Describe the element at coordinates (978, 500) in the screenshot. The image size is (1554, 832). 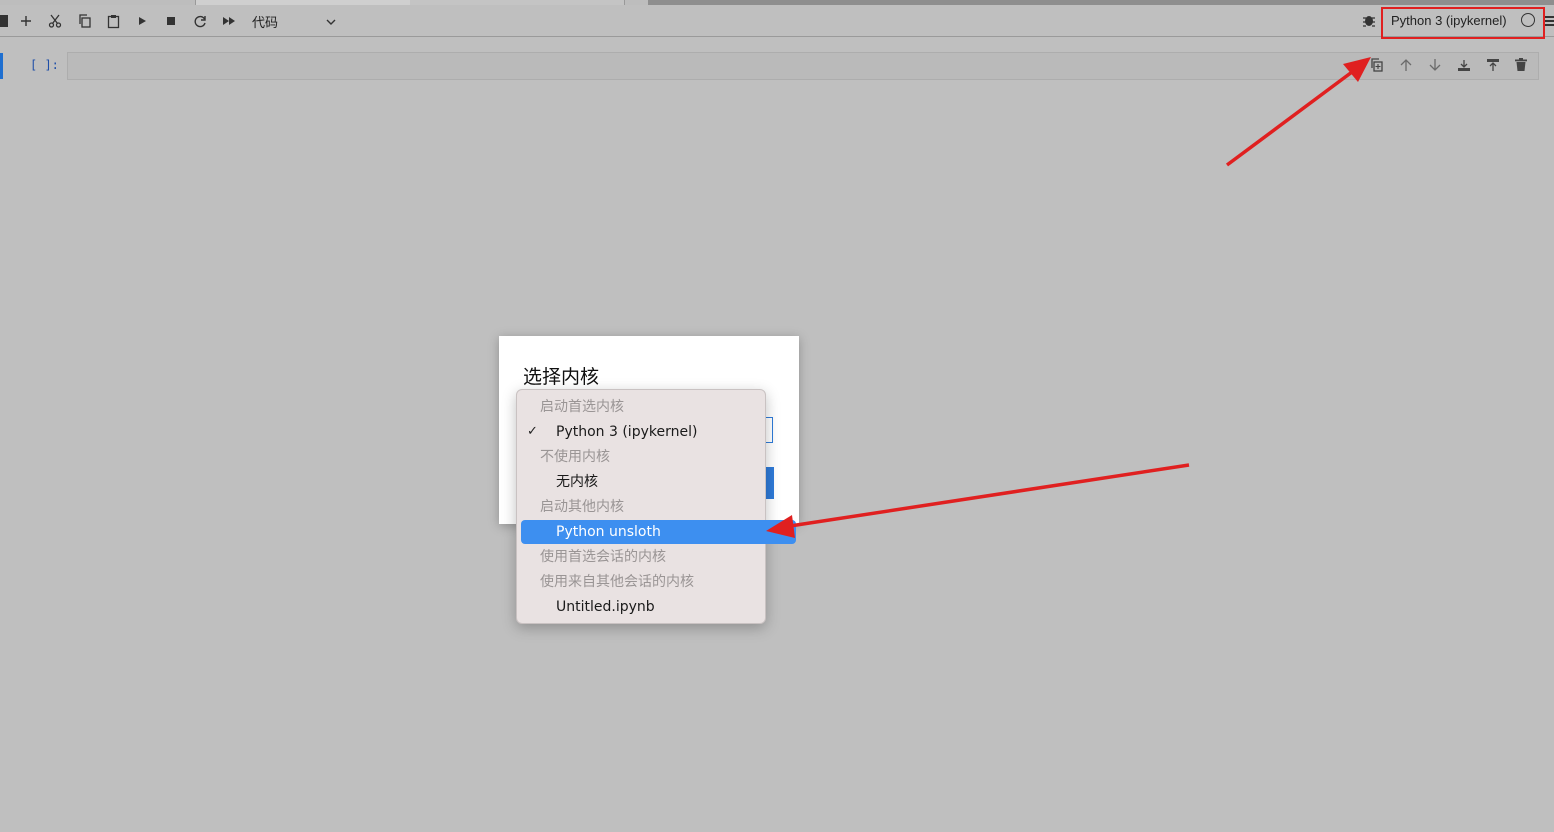
I see `arrow-to-python-unsloth` at that location.